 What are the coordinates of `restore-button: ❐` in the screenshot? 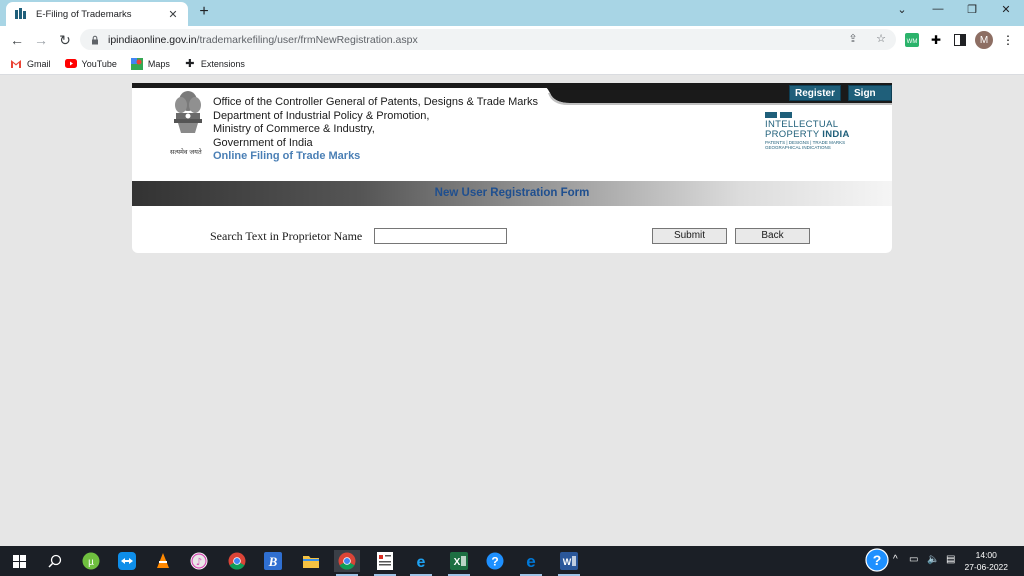 It's located at (972, 9).